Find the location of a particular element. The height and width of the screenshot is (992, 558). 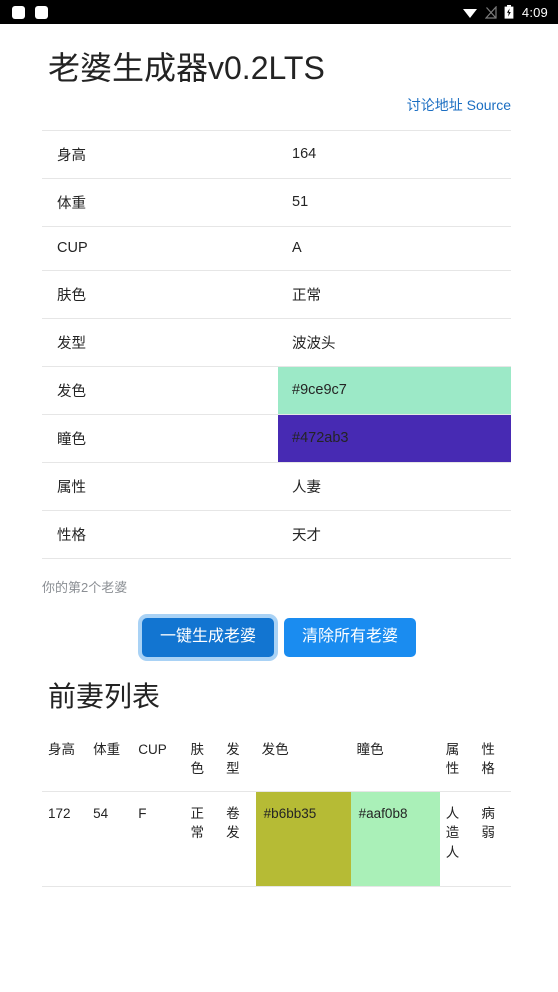

ex-wives-table-body: 172 54 F 正常 卷发 #b6bb35 #aaf0b8 人造人 病弱 is located at coordinates (276, 839).